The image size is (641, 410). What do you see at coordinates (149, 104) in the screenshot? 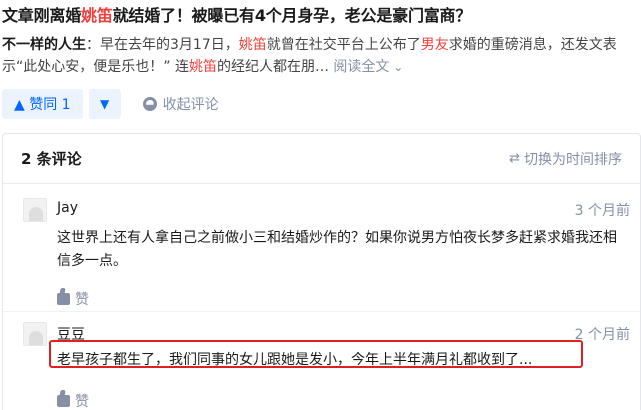
I see `comment-icon` at bounding box center [149, 104].